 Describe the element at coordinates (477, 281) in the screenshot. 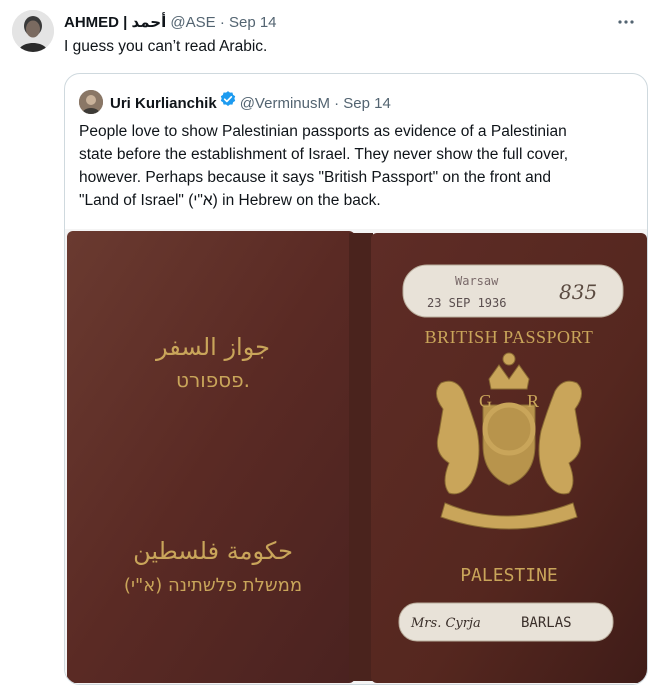

I see `stamp-city: Warsaw` at that location.